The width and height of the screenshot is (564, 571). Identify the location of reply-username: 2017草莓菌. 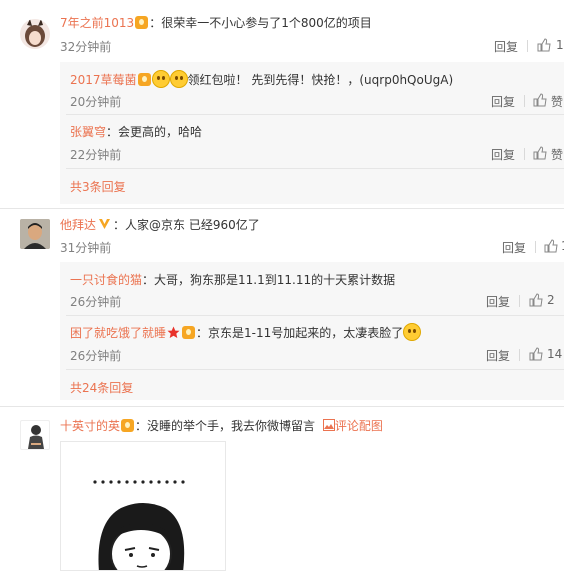
(103, 80).